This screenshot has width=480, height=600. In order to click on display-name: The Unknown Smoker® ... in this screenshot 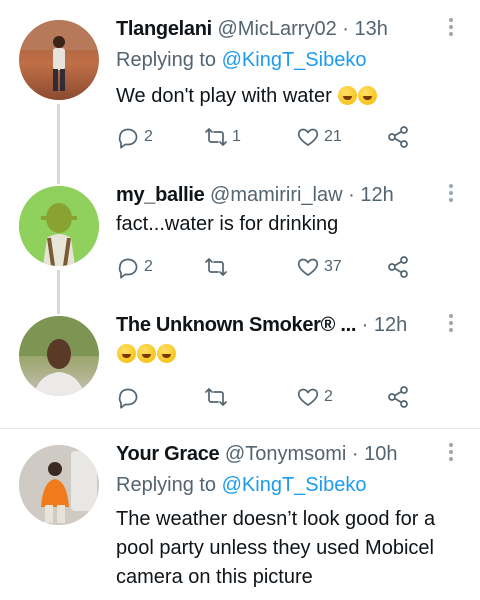, I will do `click(236, 325)`.